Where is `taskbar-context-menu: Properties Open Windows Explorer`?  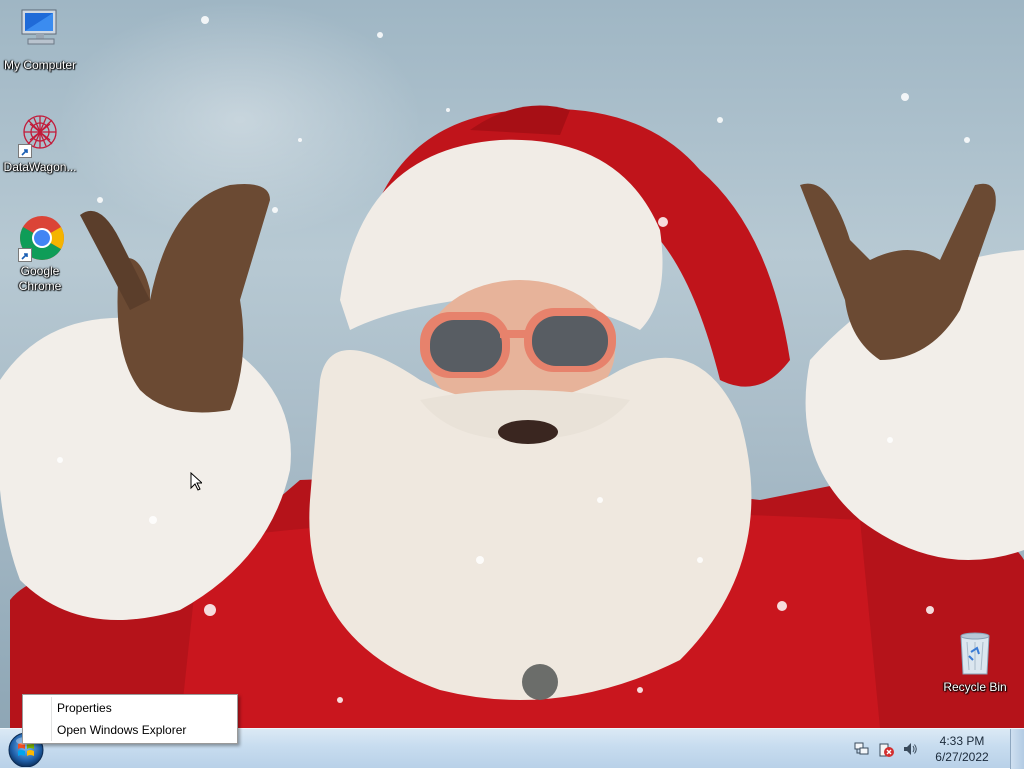
taskbar-context-menu: Properties Open Windows Explorer is located at coordinates (130, 719).